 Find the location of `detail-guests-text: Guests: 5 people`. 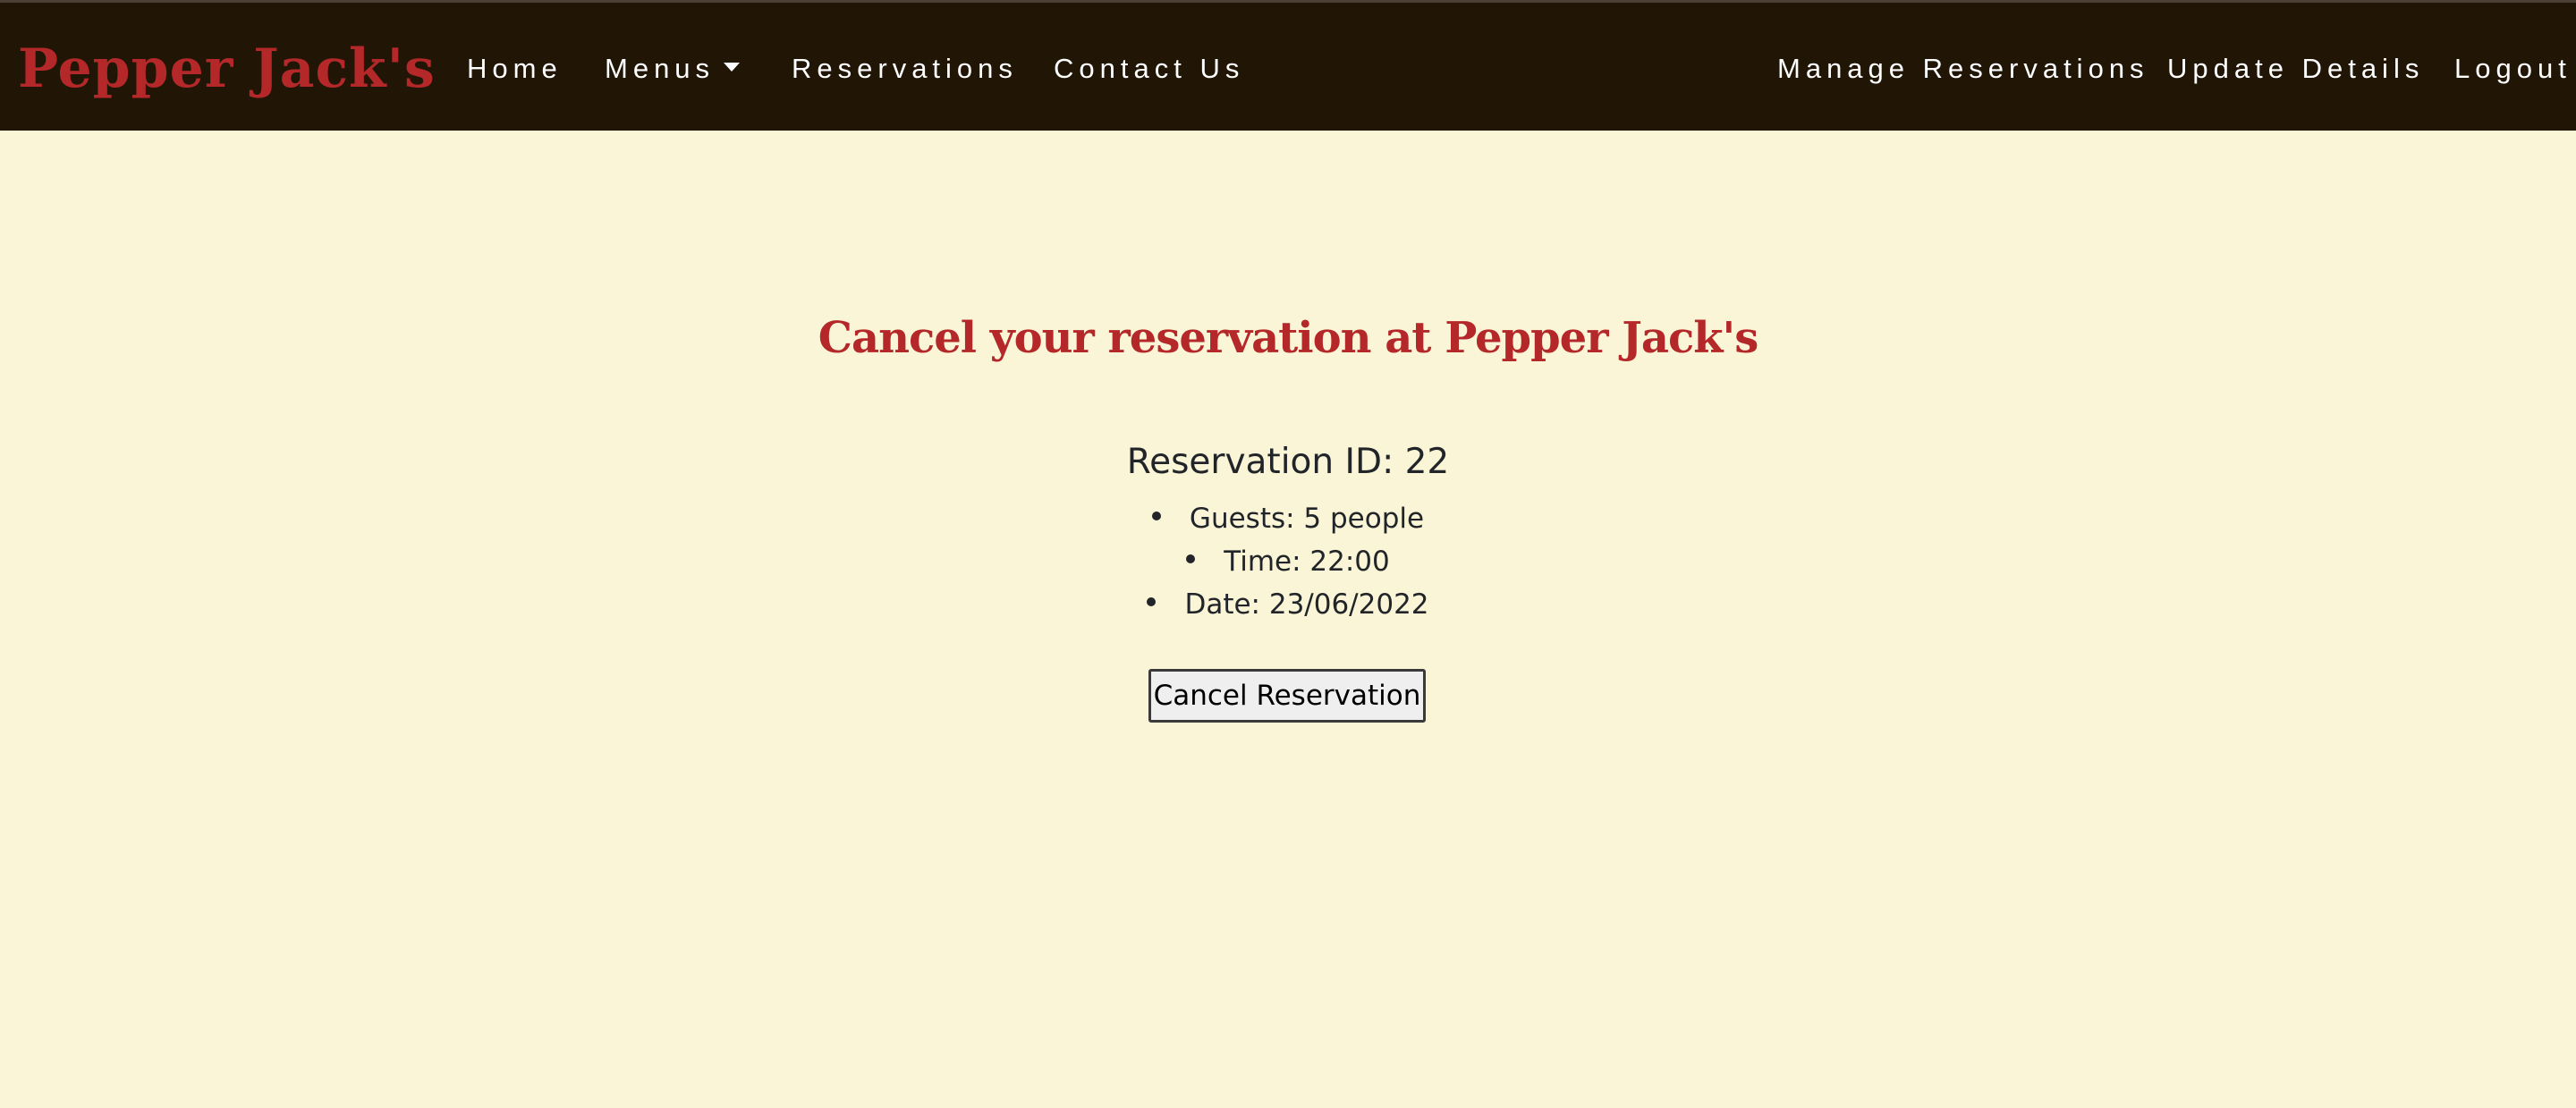

detail-guests-text: Guests: 5 people is located at coordinates (1307, 519).